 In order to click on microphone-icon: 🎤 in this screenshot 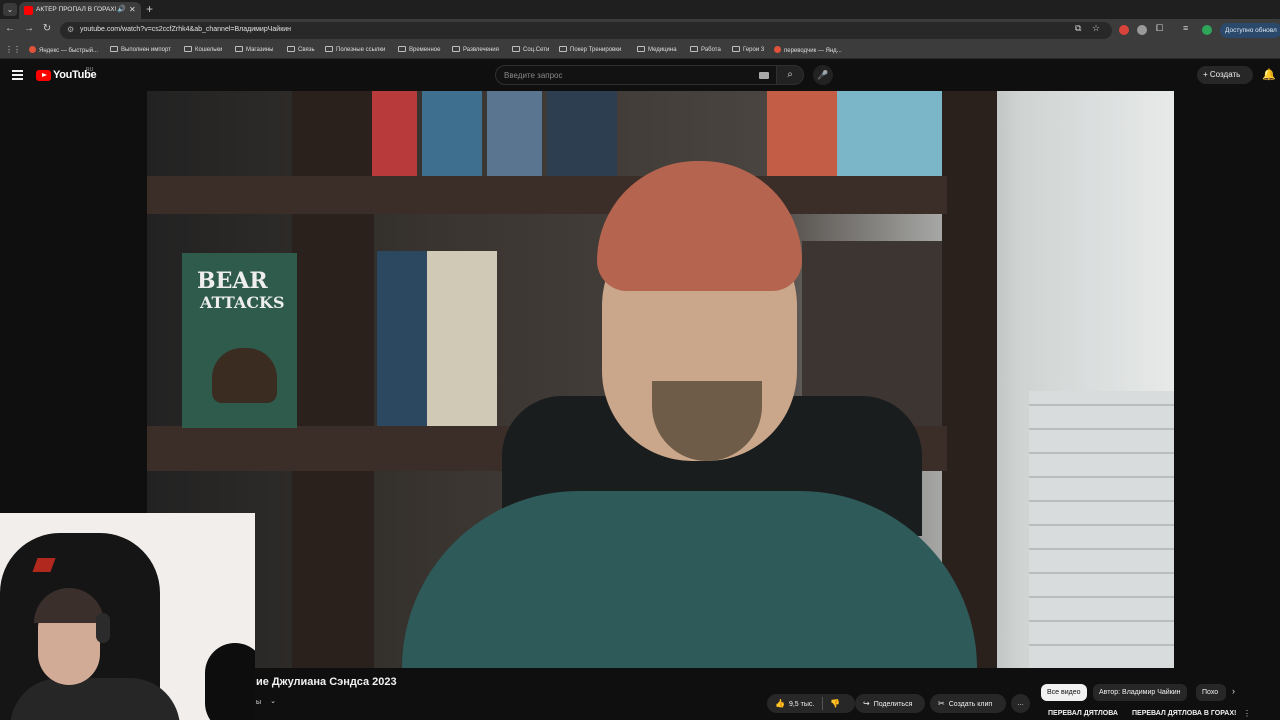, I will do `click(823, 75)`.